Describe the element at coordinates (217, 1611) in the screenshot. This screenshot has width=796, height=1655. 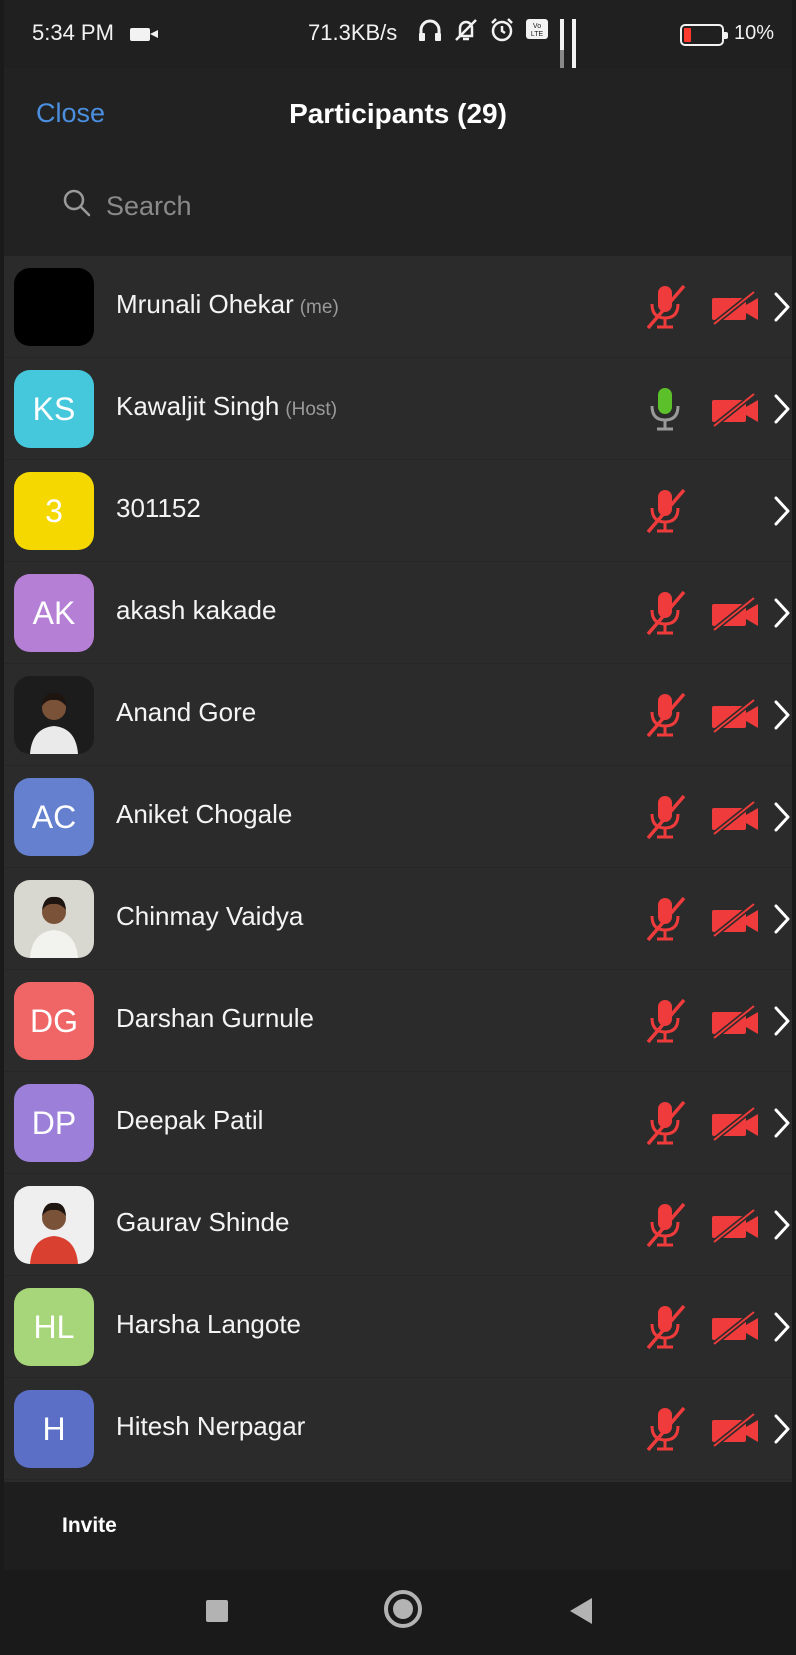
I see `recents-square-icon` at that location.